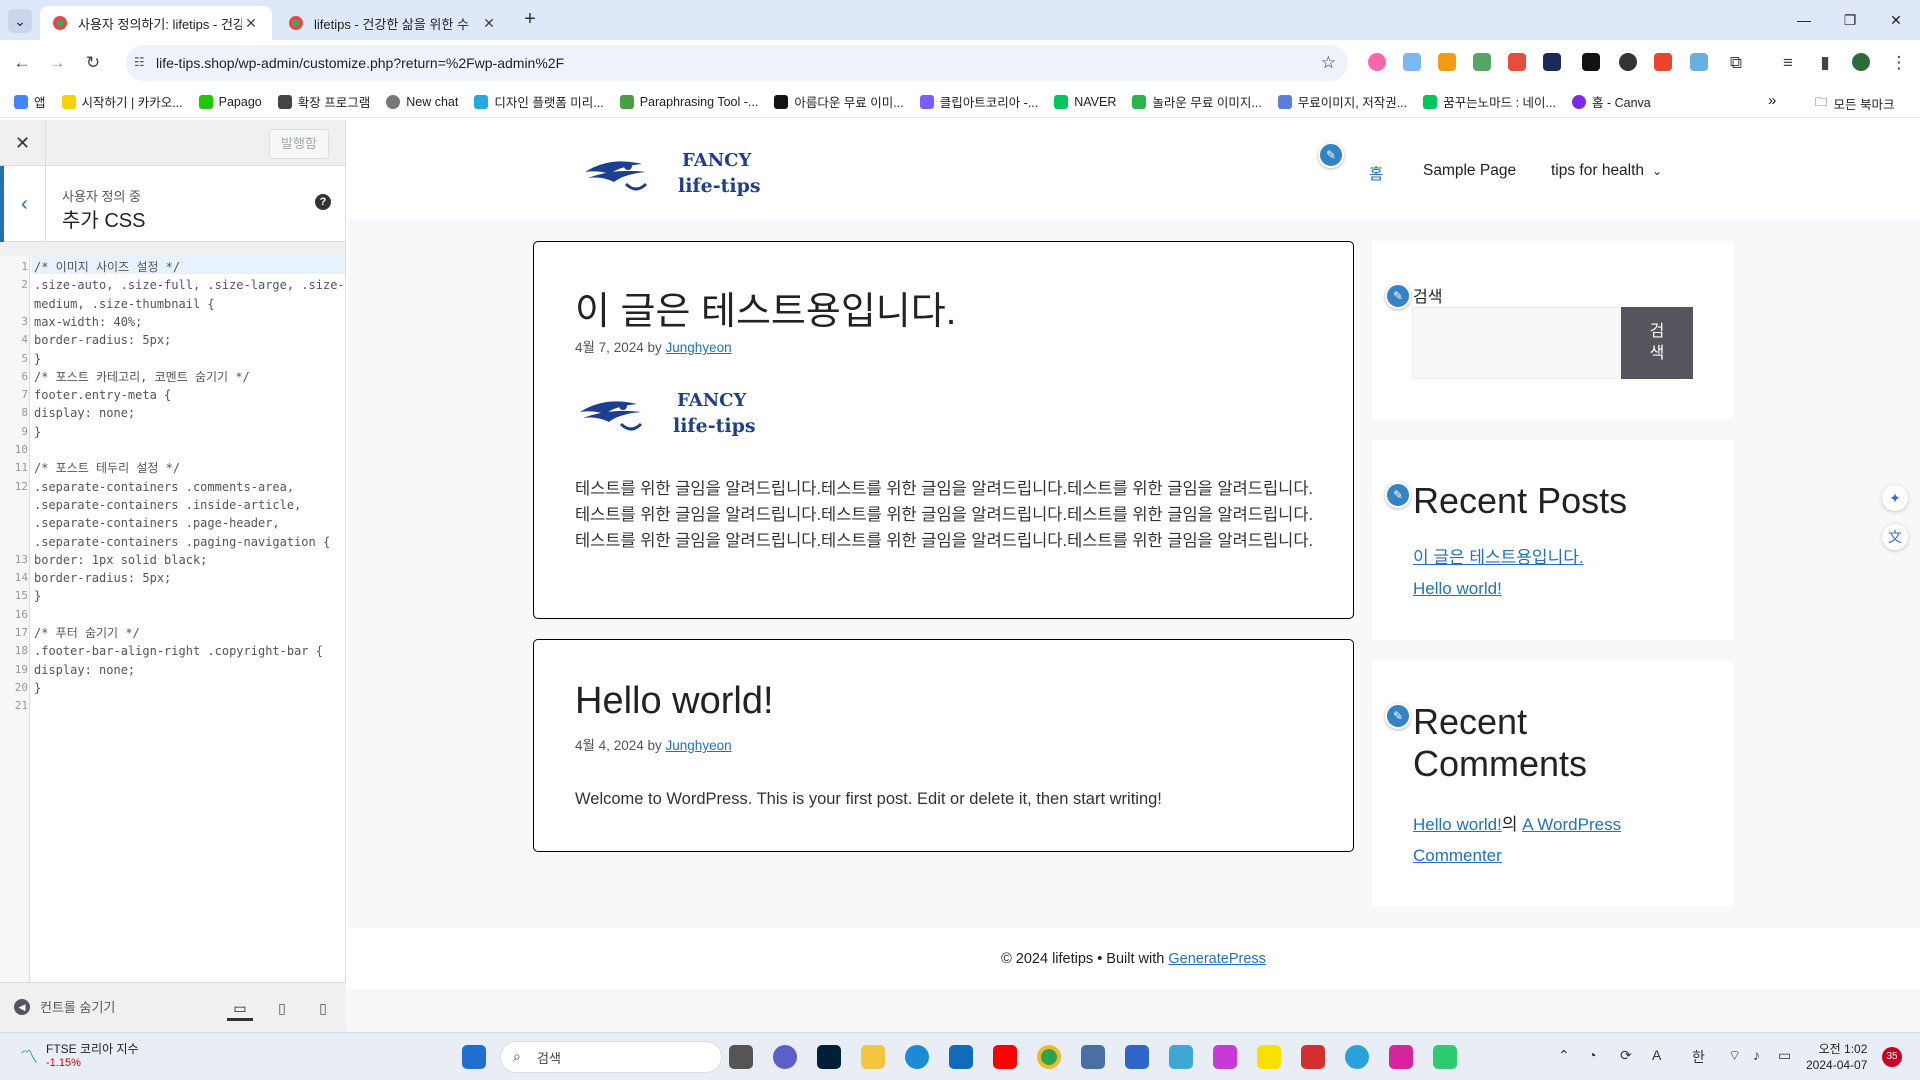 The image size is (1920, 1080). What do you see at coordinates (1376, 173) in the screenshot?
I see `menu-item-home: 홈` at bounding box center [1376, 173].